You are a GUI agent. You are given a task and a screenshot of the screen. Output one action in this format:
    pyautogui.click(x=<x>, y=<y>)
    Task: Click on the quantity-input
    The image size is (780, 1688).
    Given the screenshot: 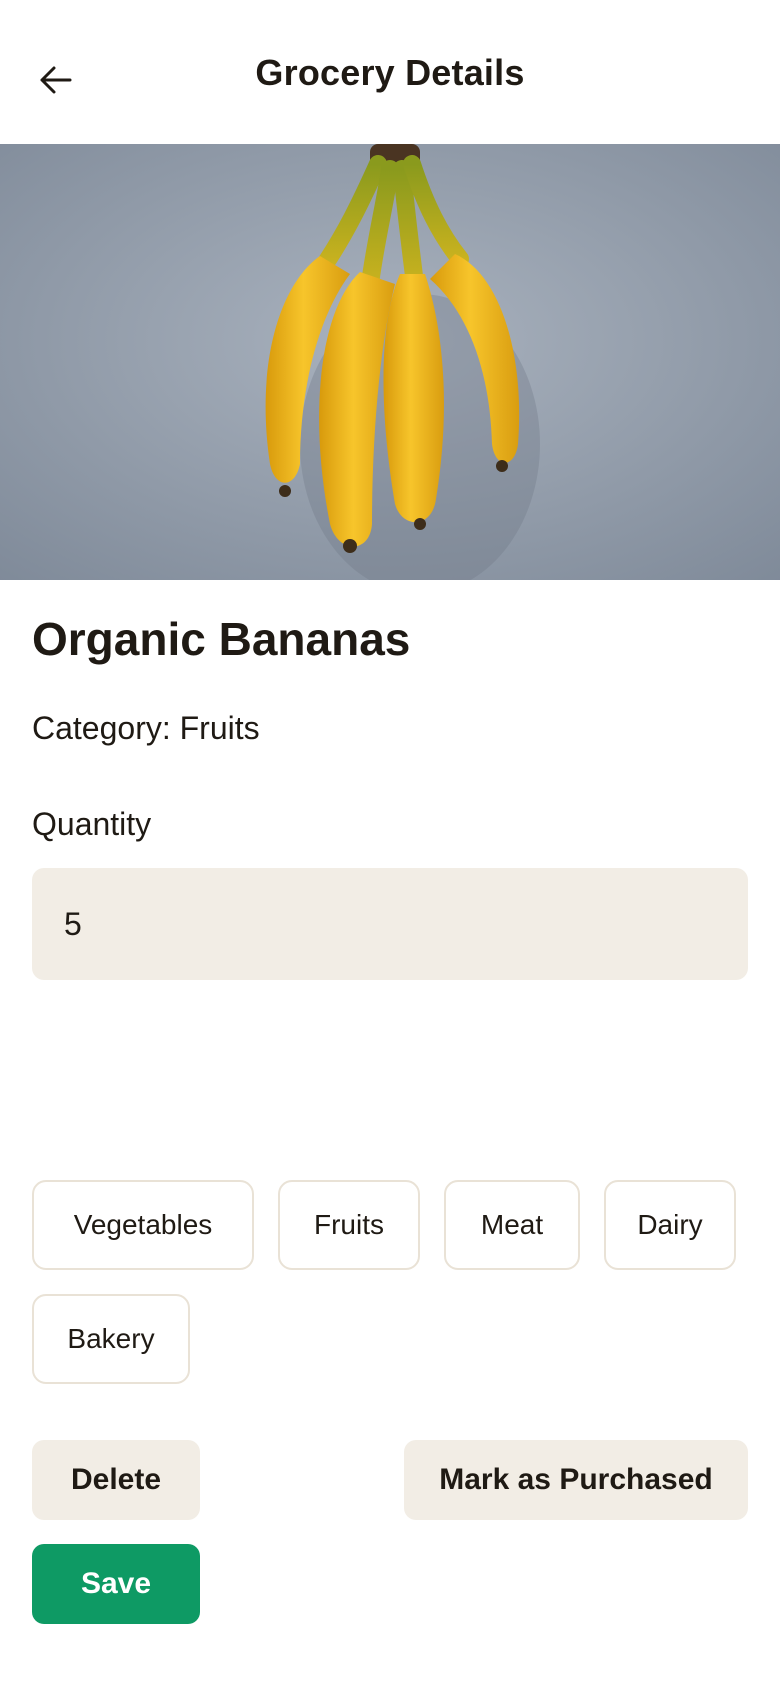 What is the action you would take?
    pyautogui.click(x=390, y=924)
    